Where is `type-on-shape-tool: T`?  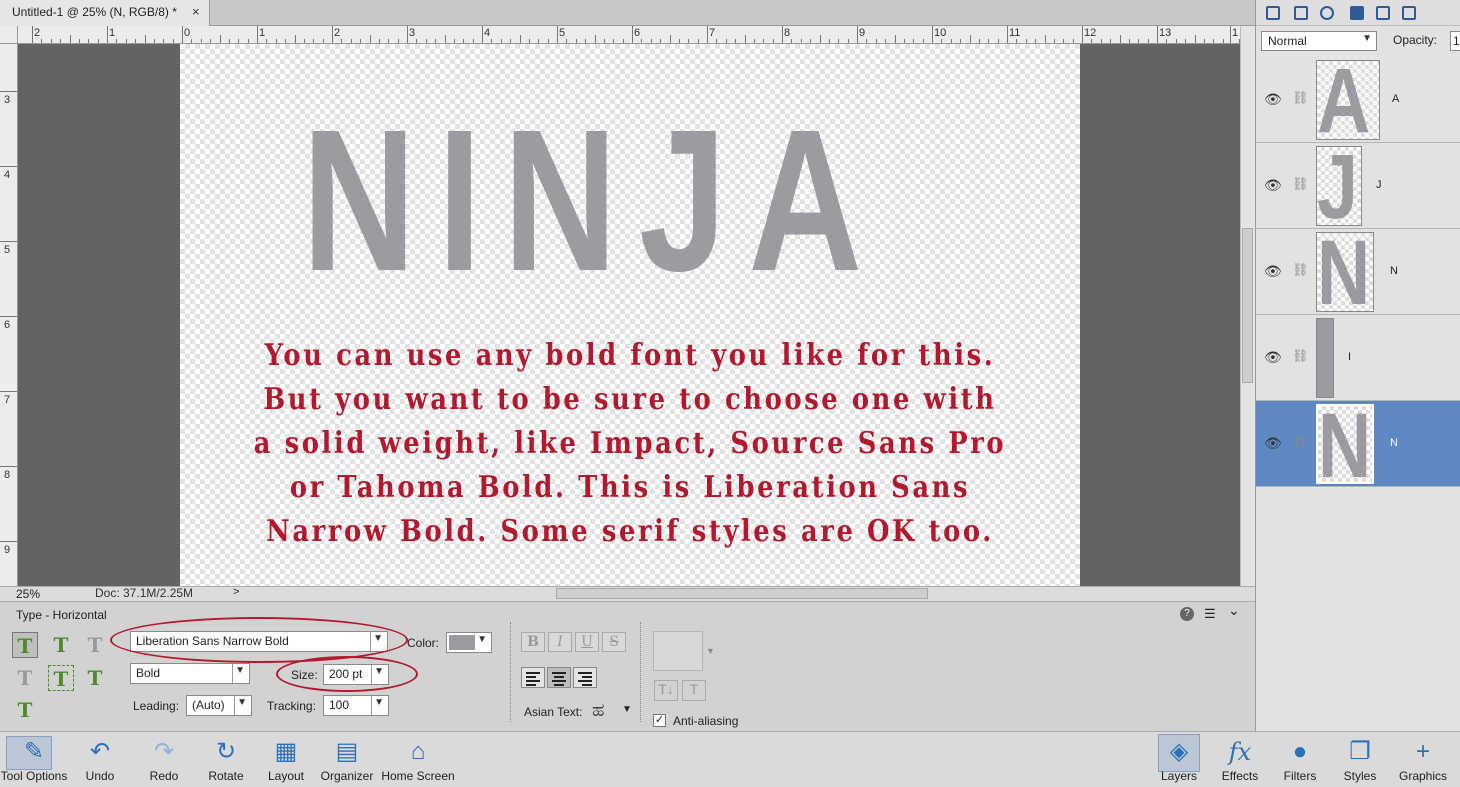 type-on-shape-tool: T is located at coordinates (95, 645).